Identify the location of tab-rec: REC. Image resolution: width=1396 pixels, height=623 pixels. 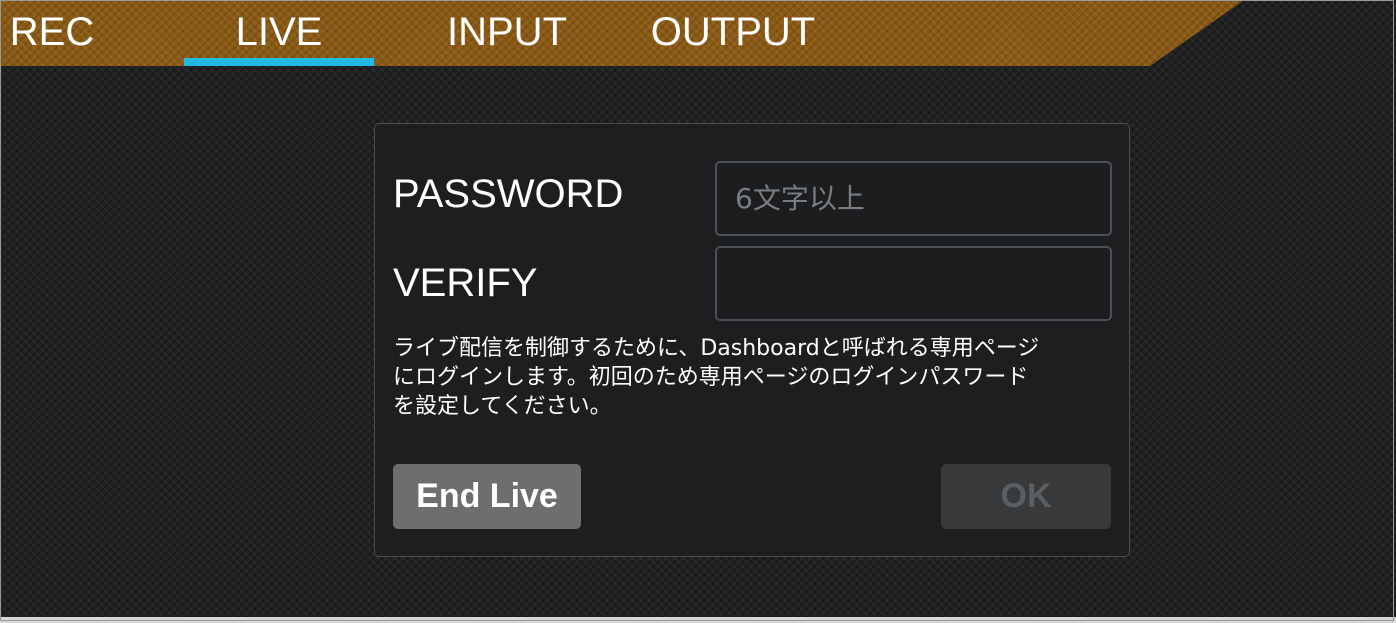
(52, 33).